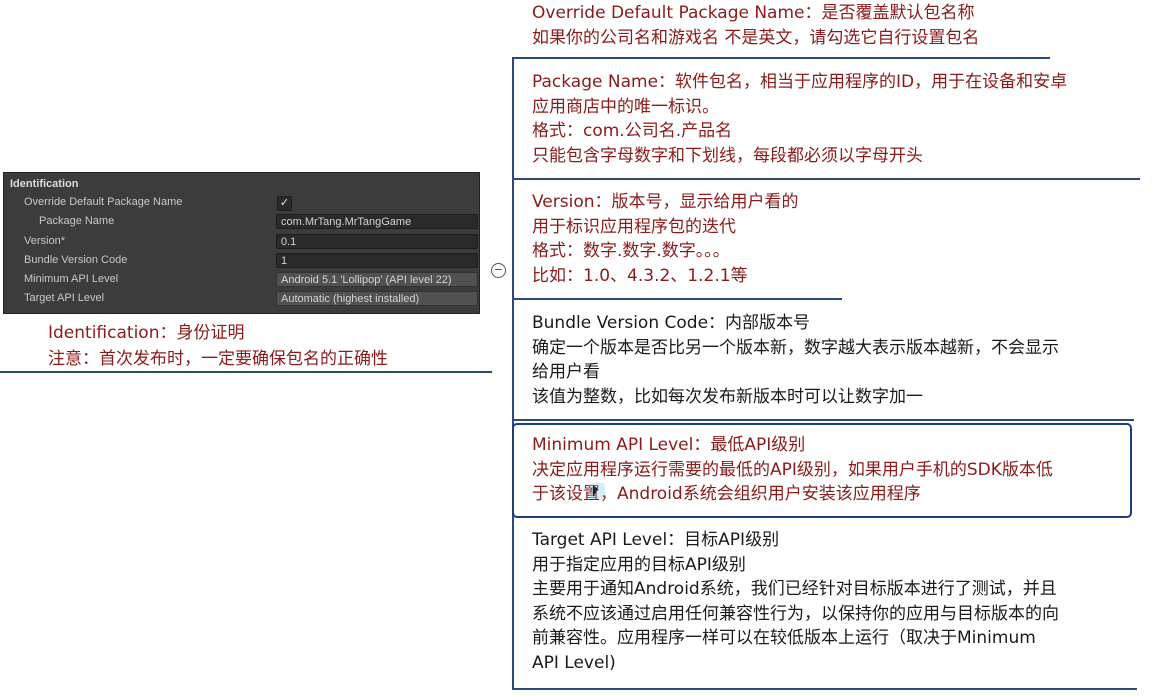 This screenshot has width=1153, height=696. I want to click on node-4-line-3: 给用户看, so click(566, 372).